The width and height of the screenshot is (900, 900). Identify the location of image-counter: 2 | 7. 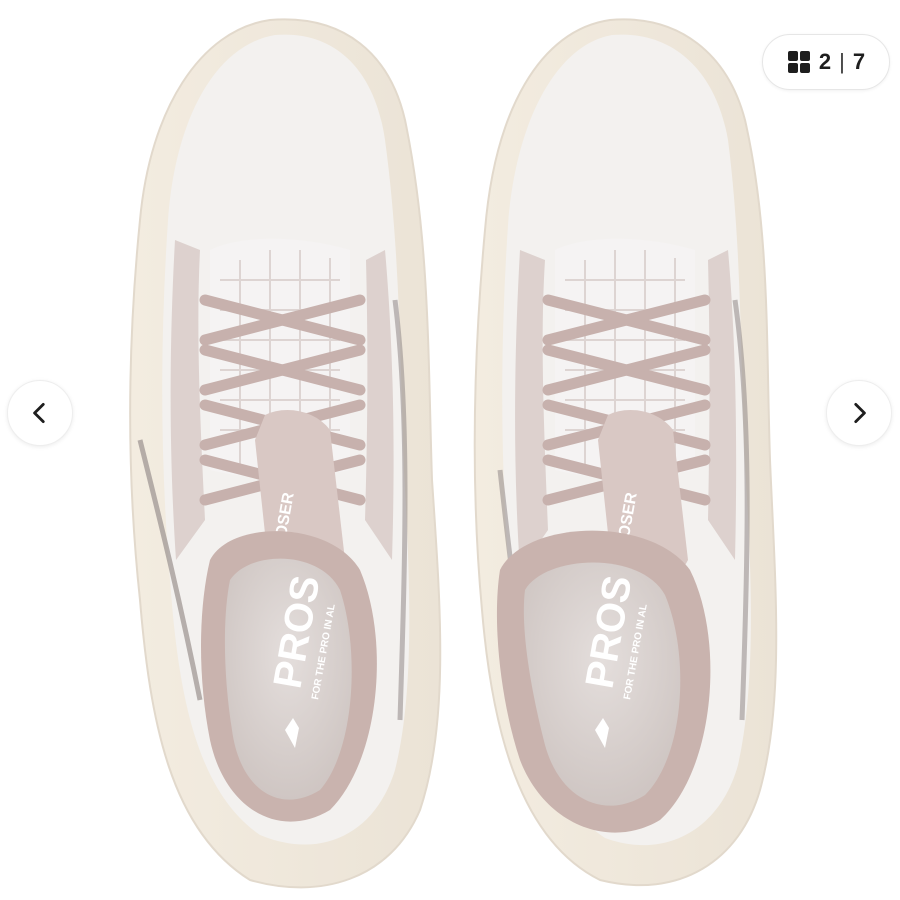
(826, 62).